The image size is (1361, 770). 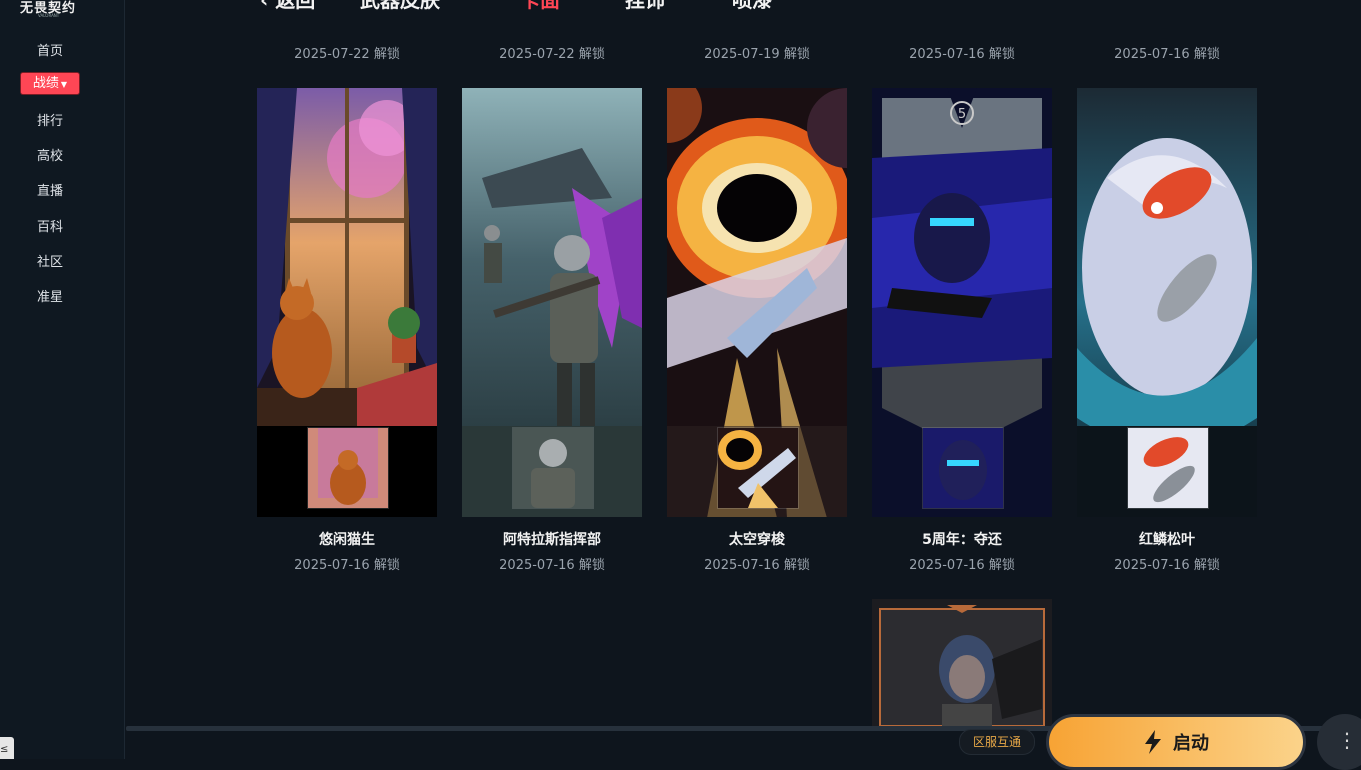 I want to click on tab-sprays: 喷漆, so click(x=752, y=6).